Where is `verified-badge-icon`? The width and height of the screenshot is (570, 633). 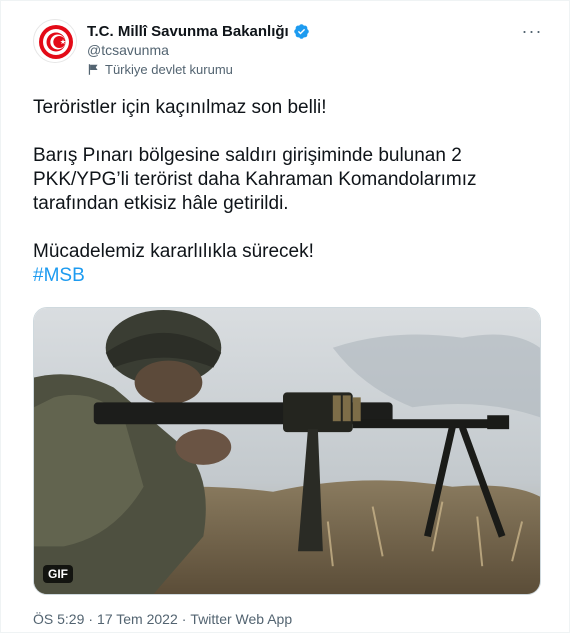 verified-badge-icon is located at coordinates (301, 31).